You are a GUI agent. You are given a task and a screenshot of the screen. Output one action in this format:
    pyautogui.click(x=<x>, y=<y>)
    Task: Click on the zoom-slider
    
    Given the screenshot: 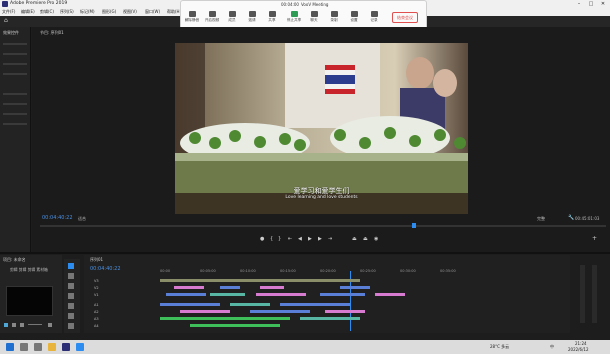 What is the action you would take?
    pyautogui.click(x=35, y=324)
    